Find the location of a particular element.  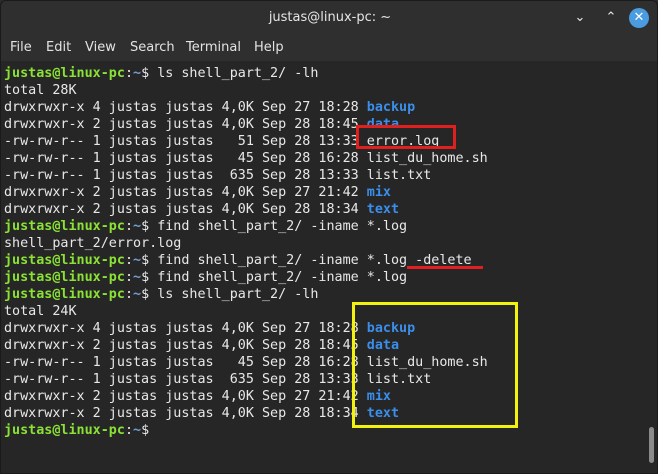

scrollbar-thumb is located at coordinates (651, 445).